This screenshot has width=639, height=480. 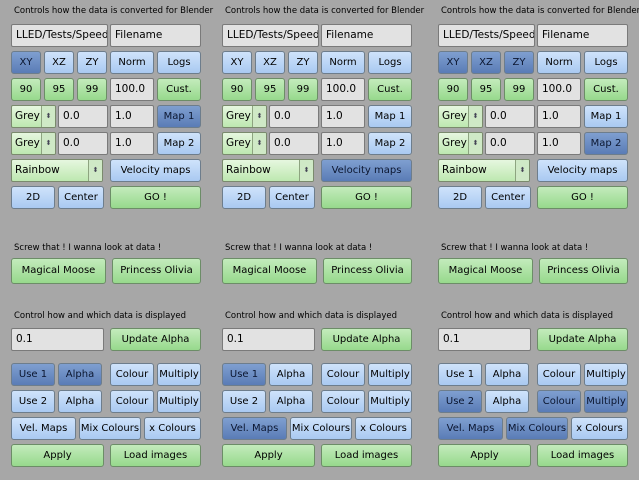 What do you see at coordinates (83, 116) in the screenshot?
I see `map1-offset-input: 0.0` at bounding box center [83, 116].